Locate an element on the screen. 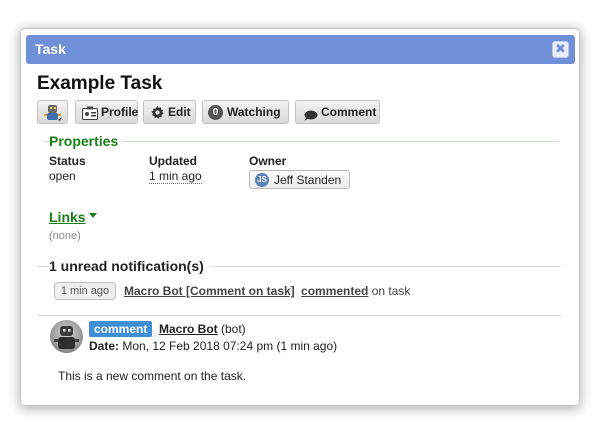  comment-author-suffix: (bot) is located at coordinates (231, 329).